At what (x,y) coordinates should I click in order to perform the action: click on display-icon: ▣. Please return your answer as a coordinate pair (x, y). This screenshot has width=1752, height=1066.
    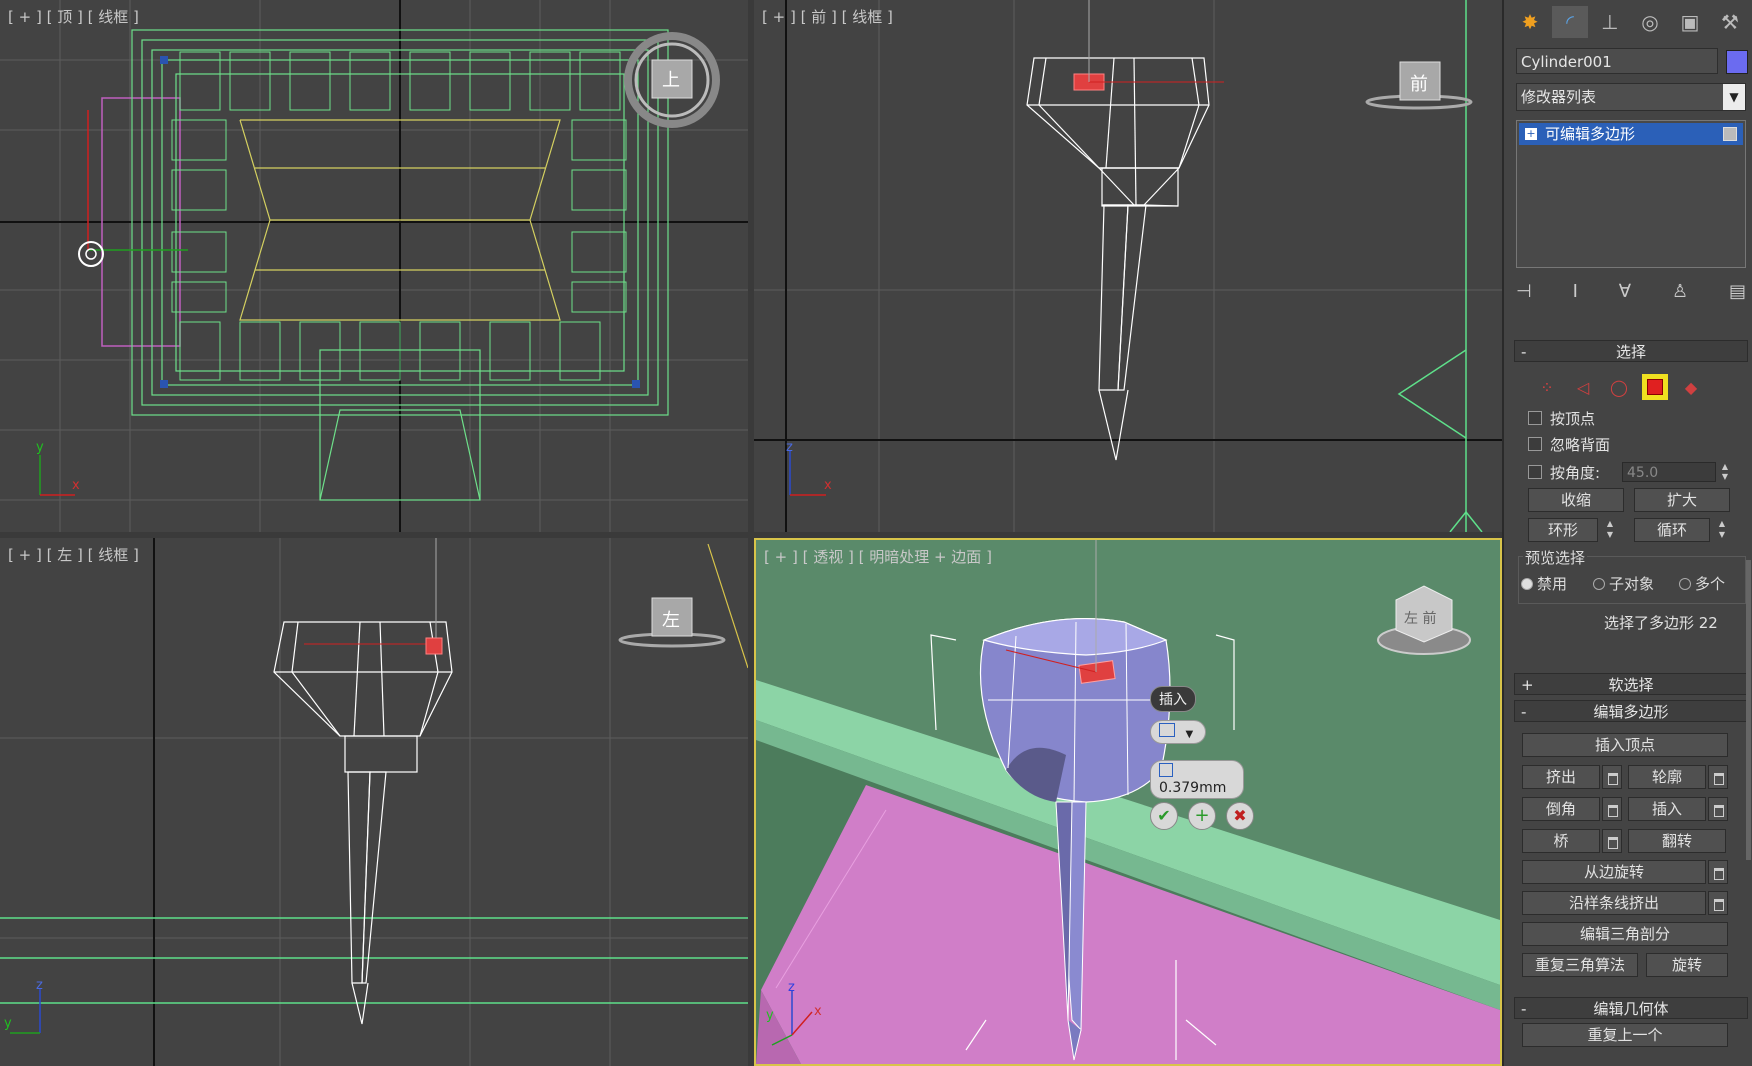
    Looking at the image, I should click on (1690, 22).